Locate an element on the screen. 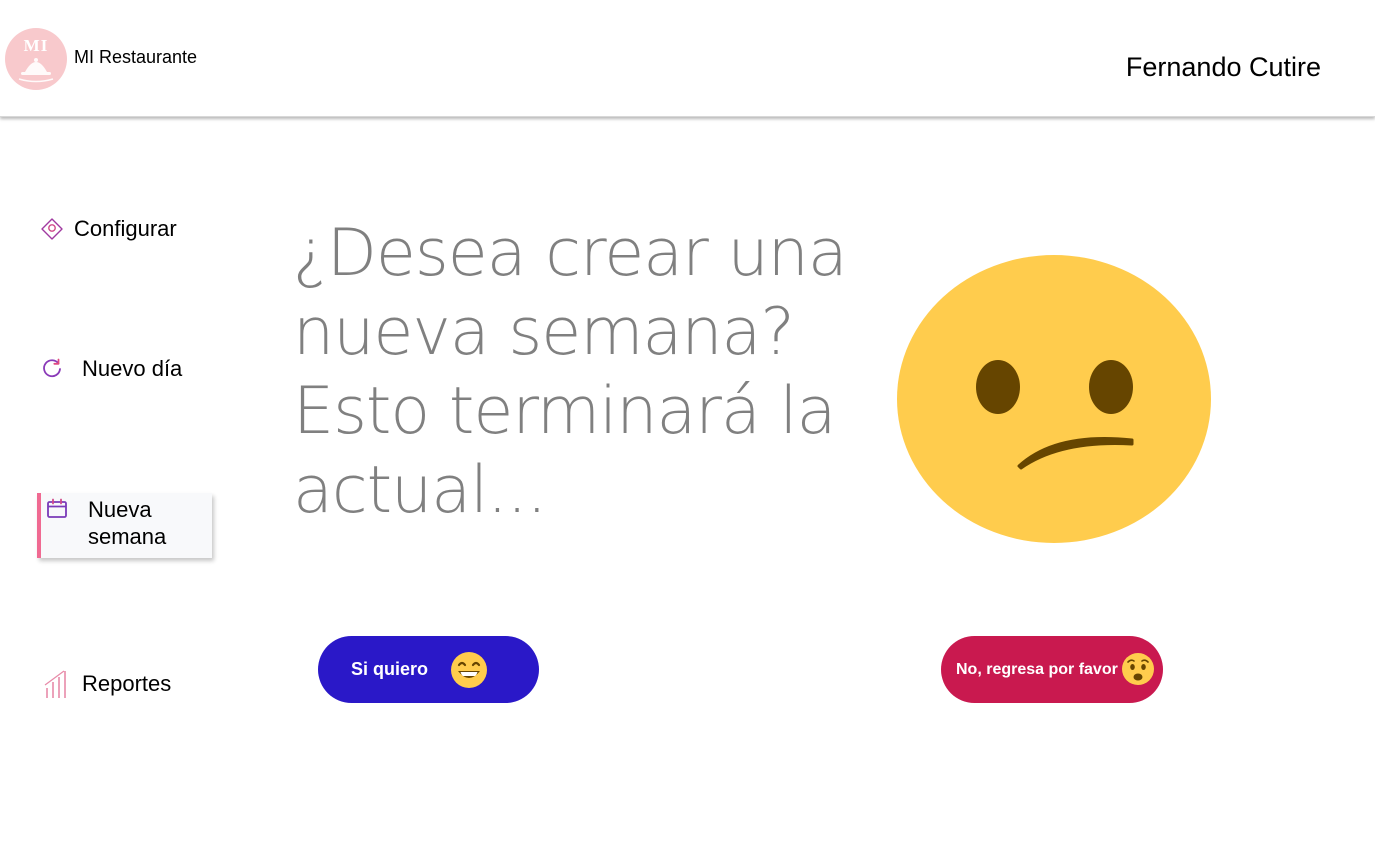 Image resolution: width=1375 pixels, height=859 pixels. confused-face-icon is located at coordinates (1054, 401).